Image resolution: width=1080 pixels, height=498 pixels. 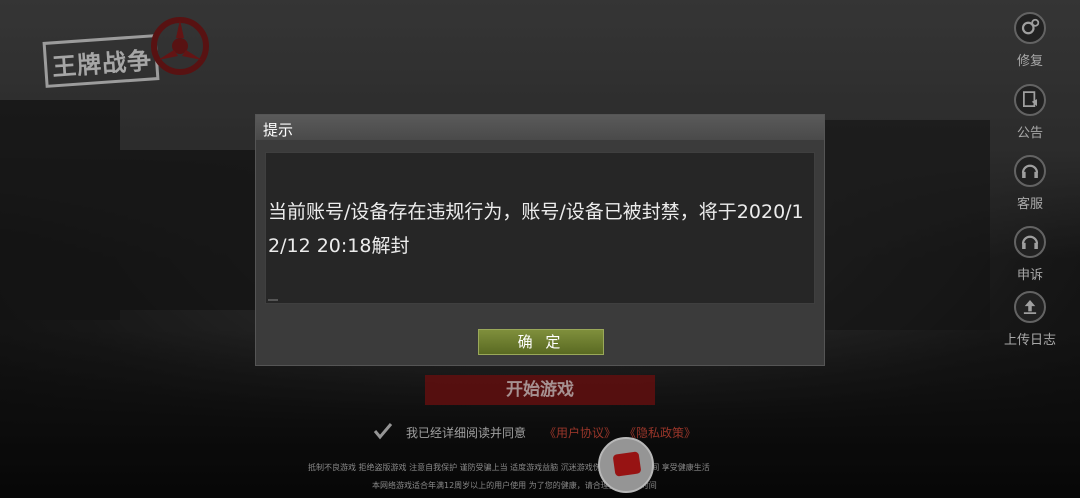 What do you see at coordinates (278, 130) in the screenshot?
I see `dialog-title: 提示` at bounding box center [278, 130].